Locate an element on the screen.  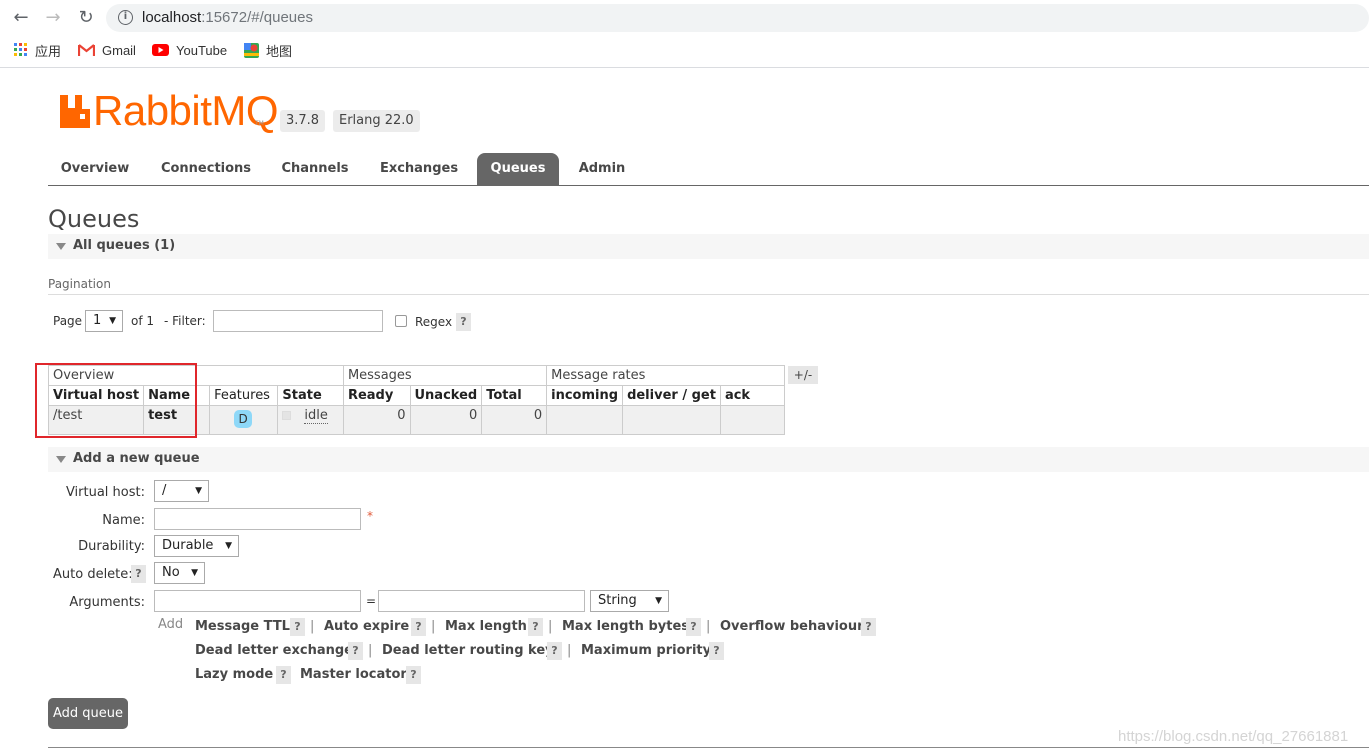
erlang-badge: Erlang 22.0 is located at coordinates (376, 121).